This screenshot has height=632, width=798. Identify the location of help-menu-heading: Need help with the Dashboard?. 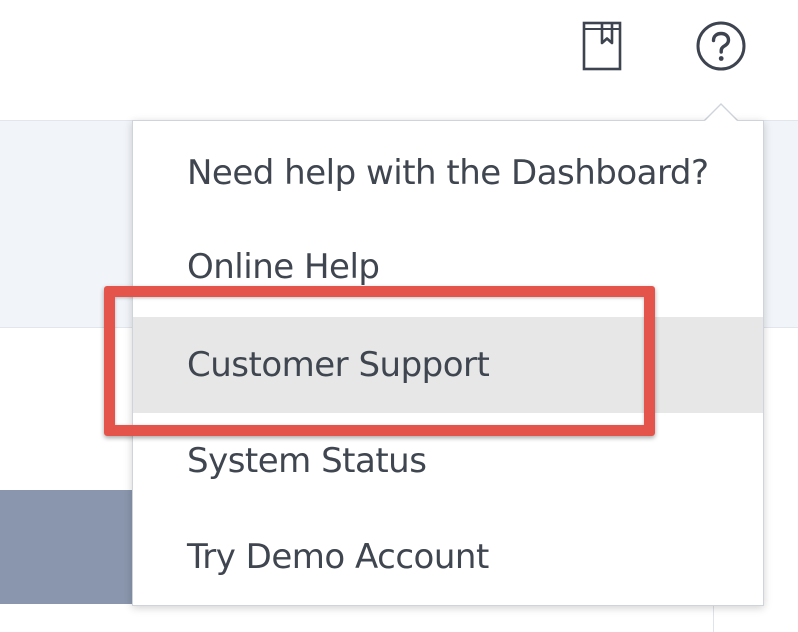
(448, 173).